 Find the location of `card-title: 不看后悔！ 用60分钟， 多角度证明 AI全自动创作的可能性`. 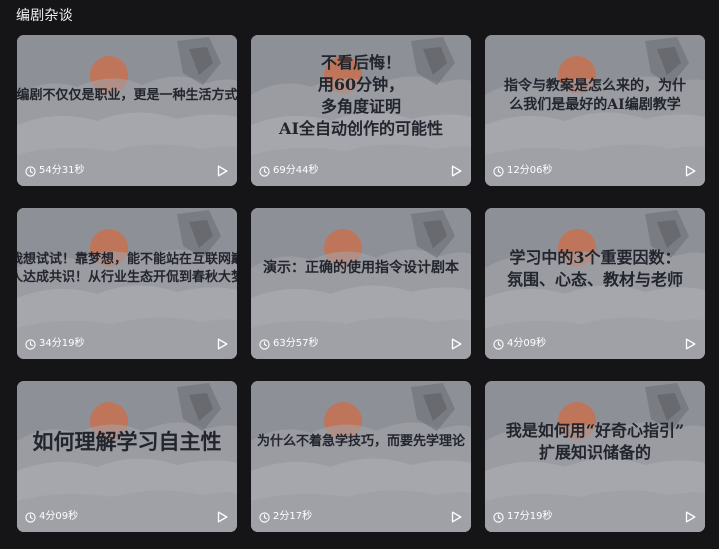

card-title: 不看后悔！ 用60分钟， 多角度证明 AI全自动创作的可能性 is located at coordinates (361, 95).